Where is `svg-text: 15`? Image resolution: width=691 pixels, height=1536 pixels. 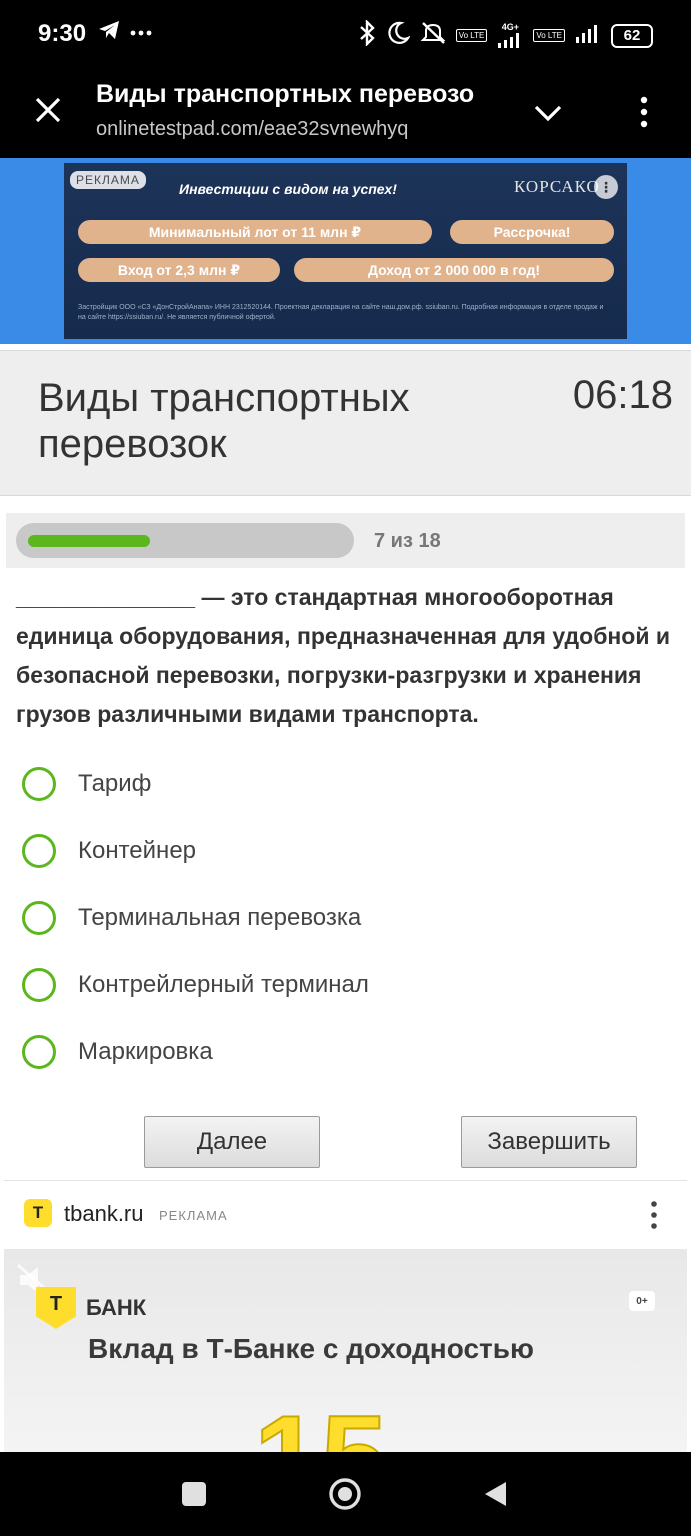
svg-text: 15 is located at coordinates (320, 1423).